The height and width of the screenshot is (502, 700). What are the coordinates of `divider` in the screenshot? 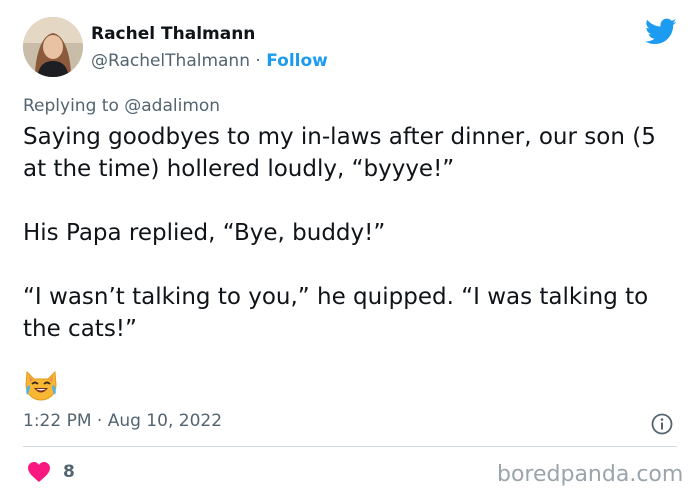 It's located at (350, 446).